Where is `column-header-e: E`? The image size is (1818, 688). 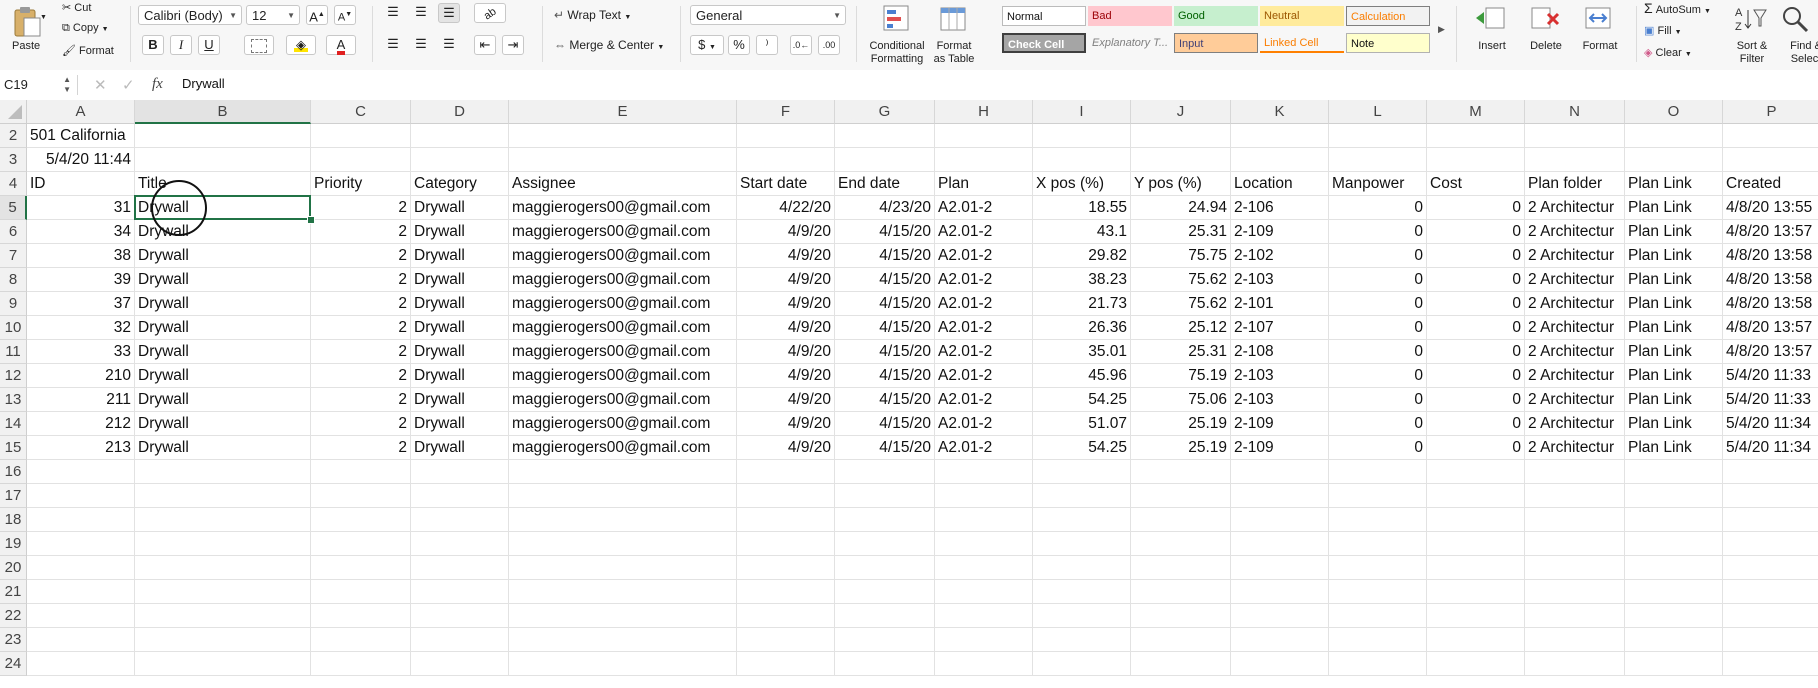 column-header-e: E is located at coordinates (623, 112).